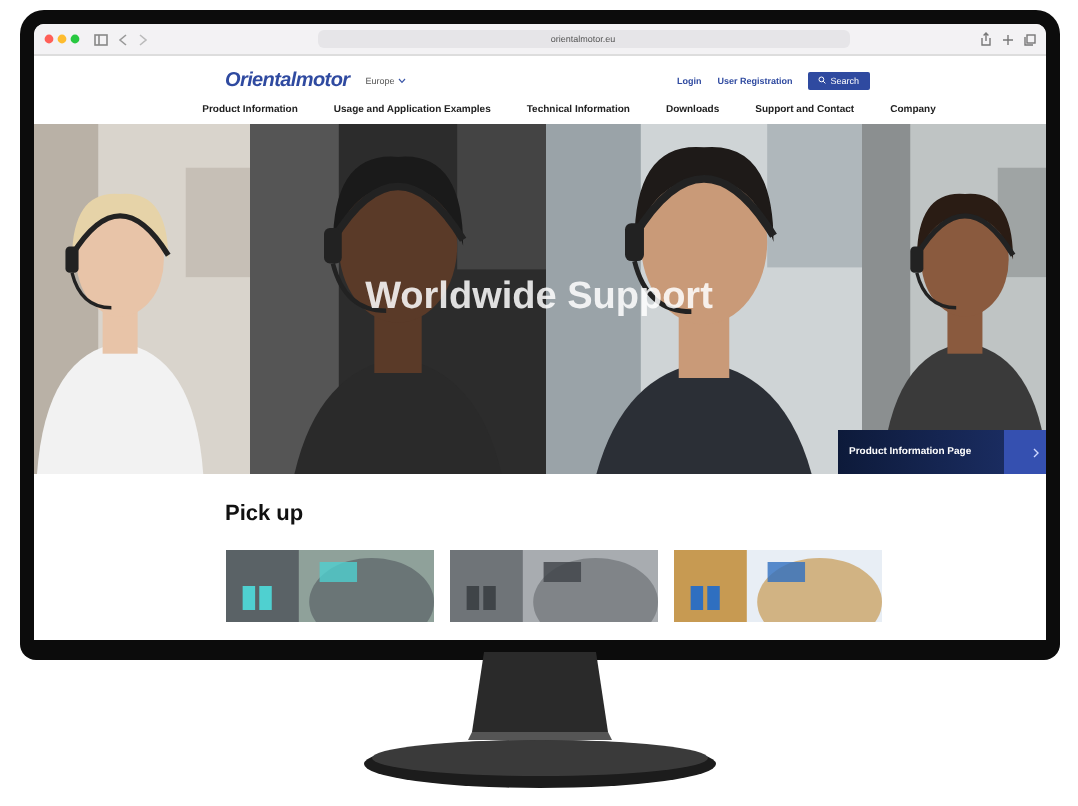 The width and height of the screenshot is (1078, 806). I want to click on plus-icon, so click(1007, 39).